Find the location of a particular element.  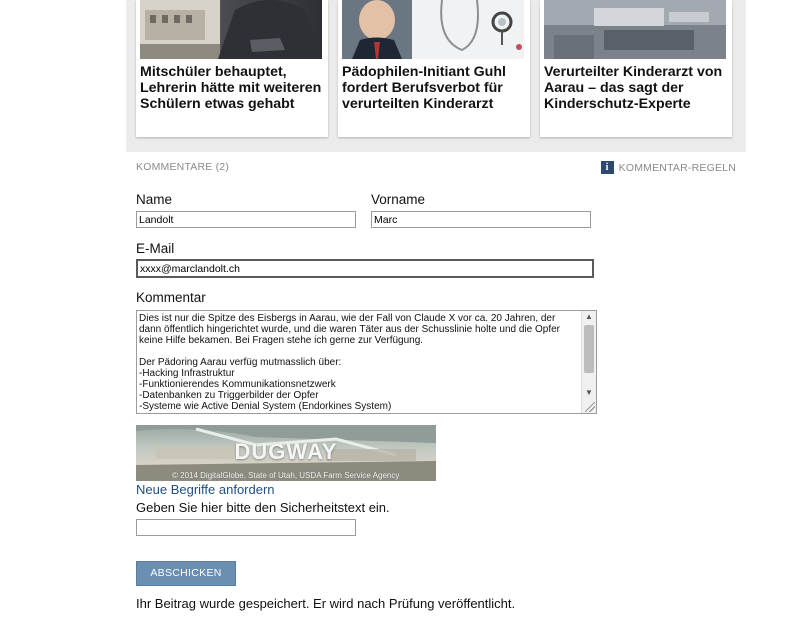

captcha-word: DUGWAY is located at coordinates (286, 451).